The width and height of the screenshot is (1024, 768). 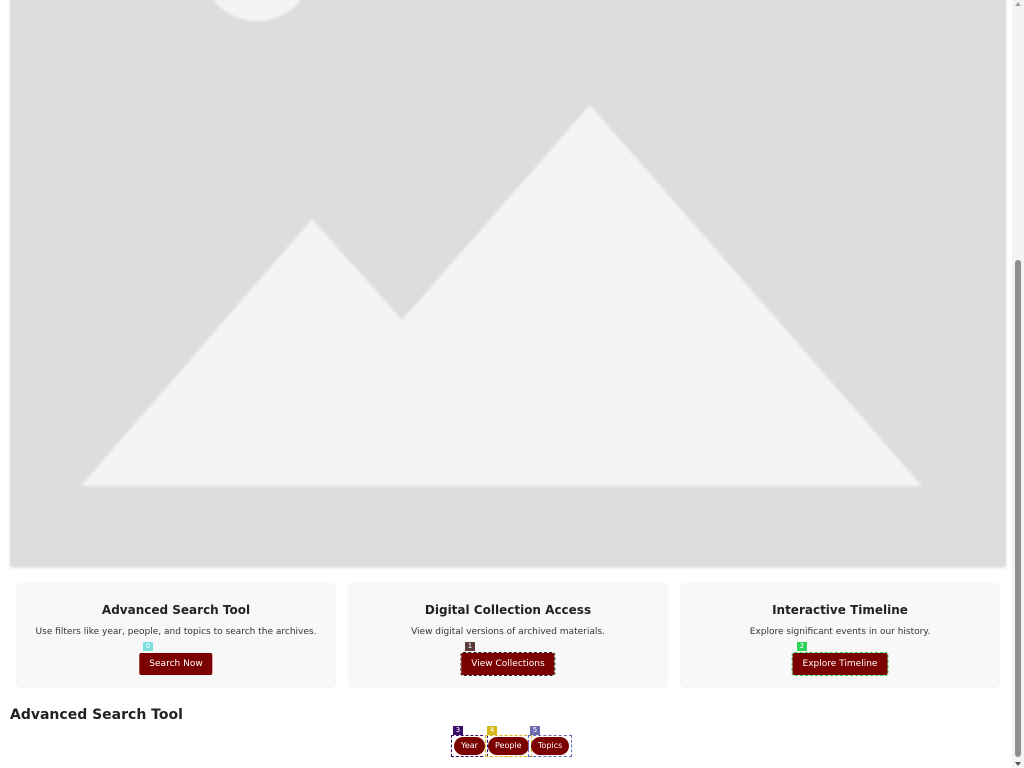 I want to click on filter-year-button: Year, so click(x=469, y=746).